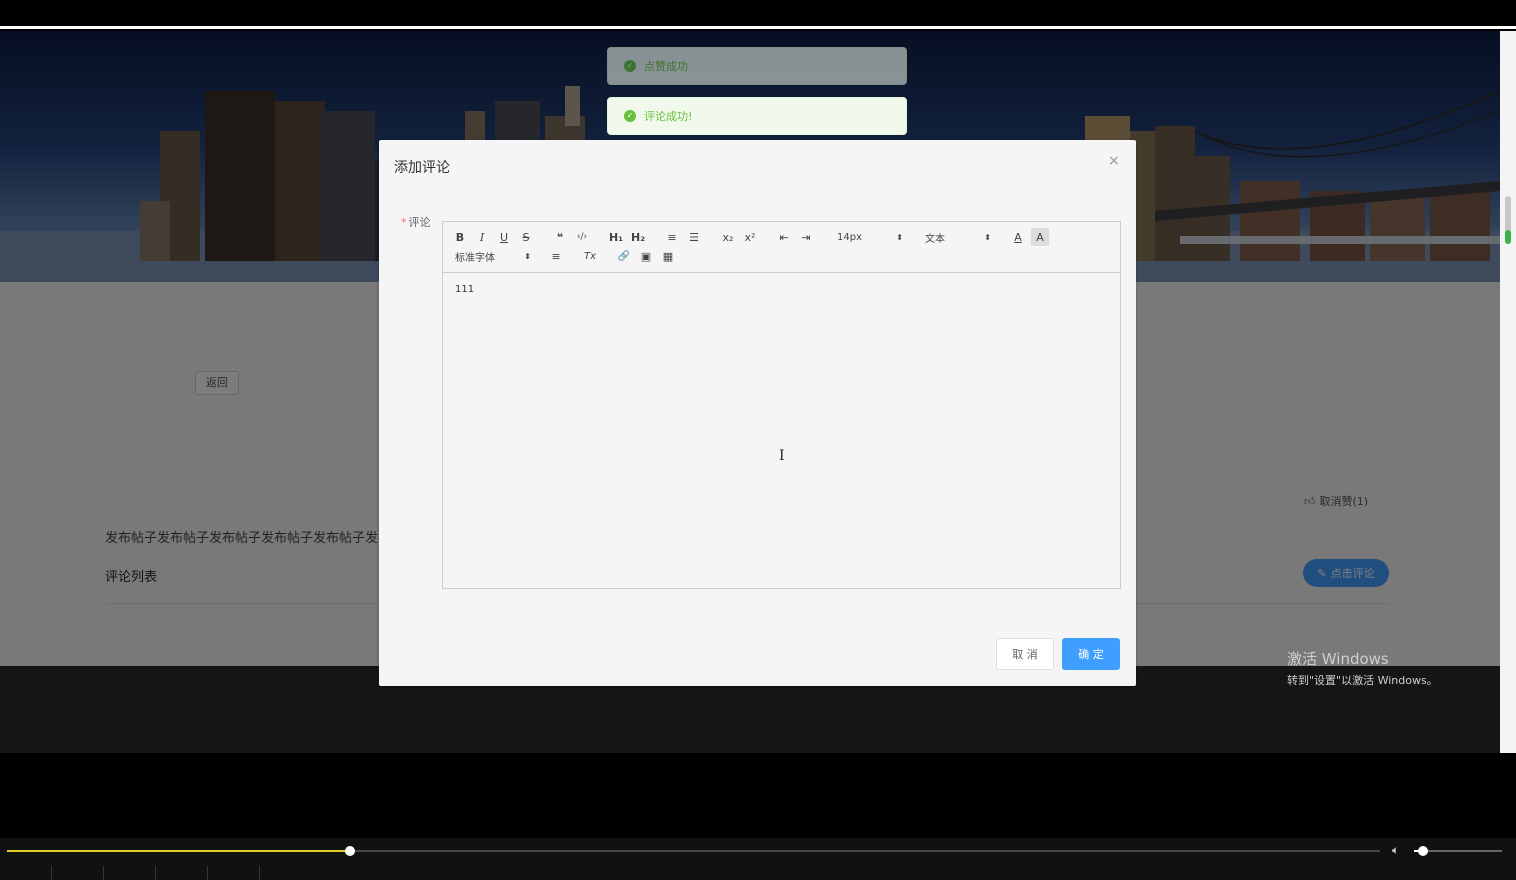  I want to click on font-family-select: 标准字体 ⬍, so click(493, 256).